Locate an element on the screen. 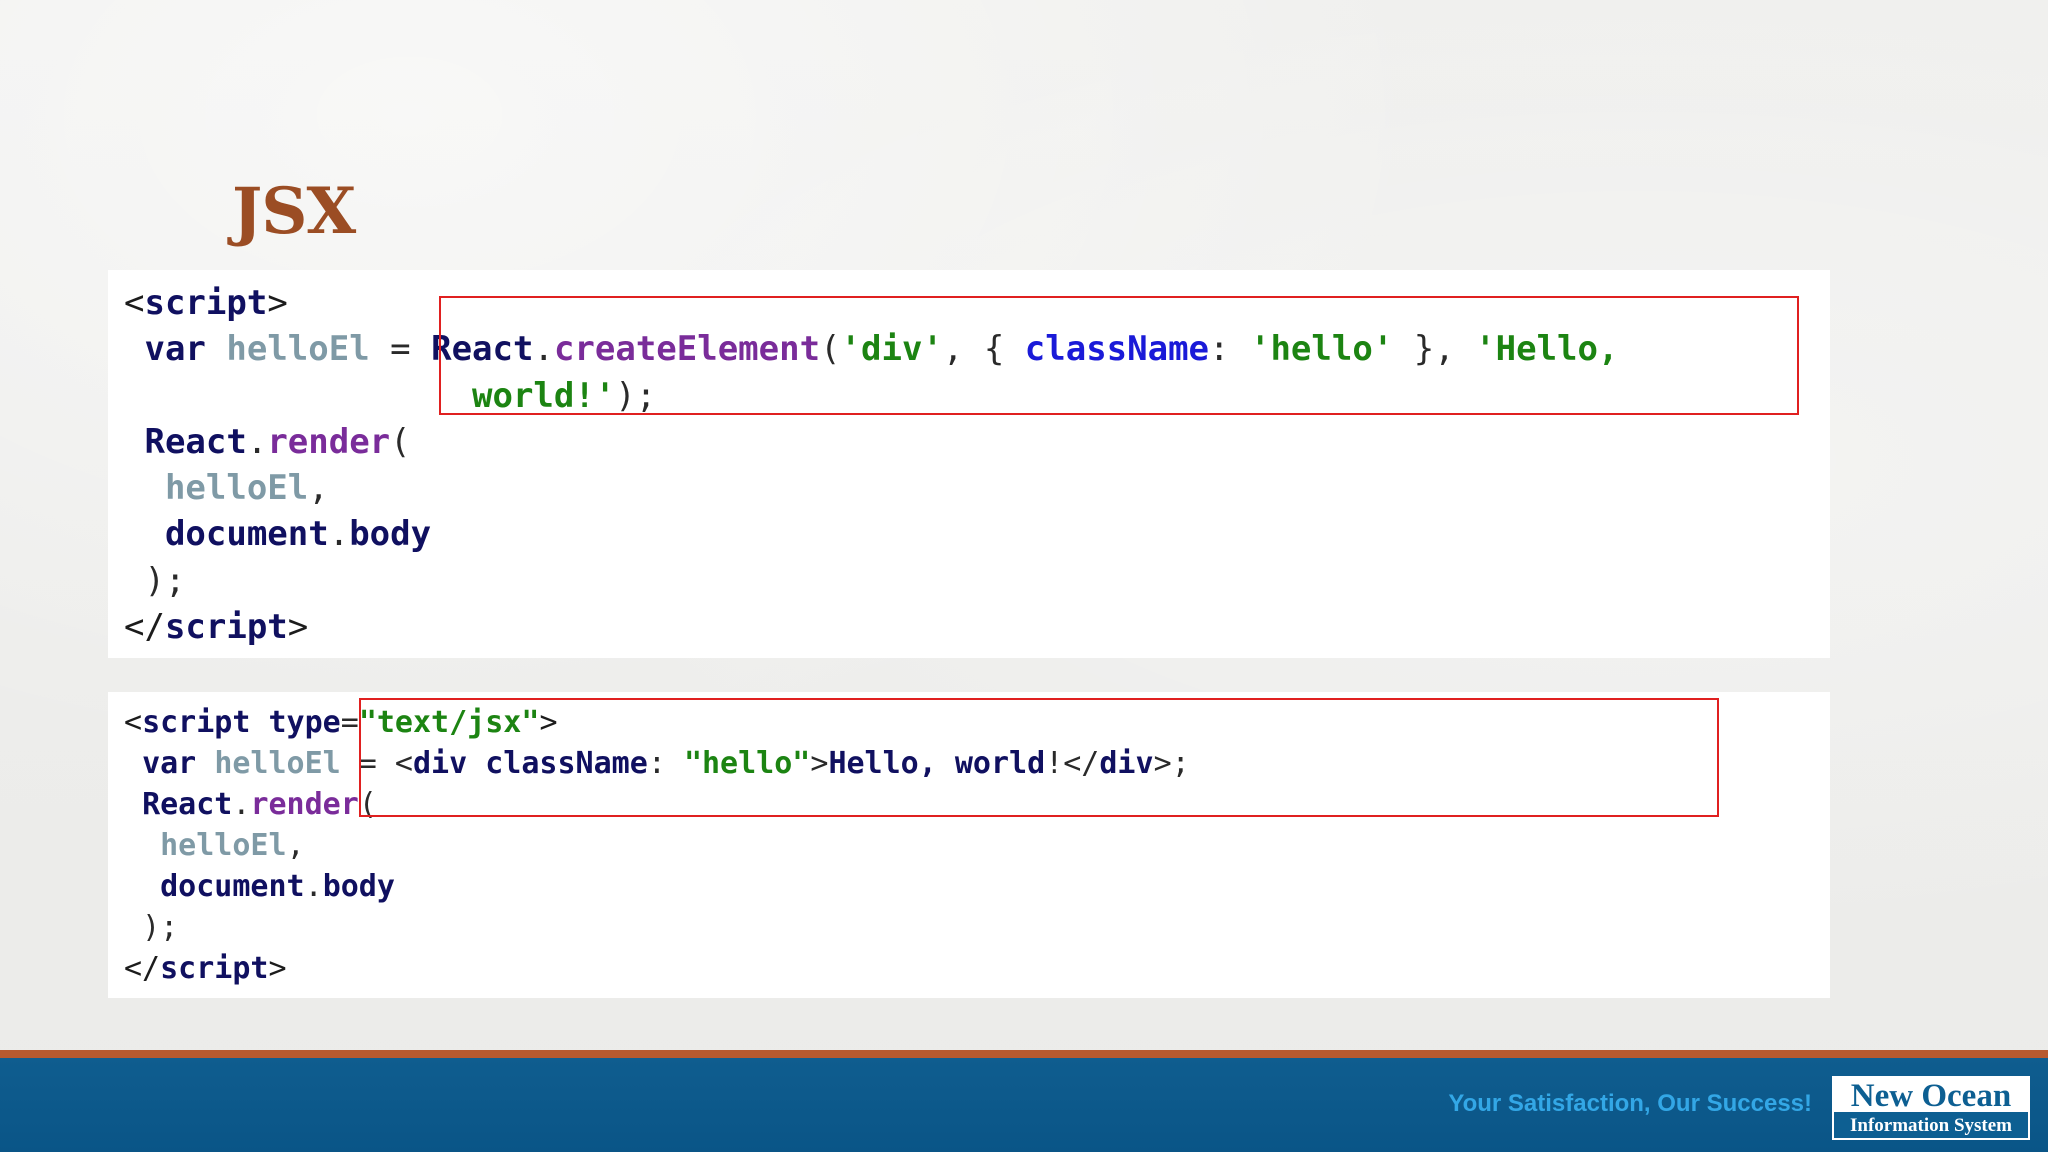 Image resolution: width=2048 pixels, height=1152 pixels. code_block_2-token: !</ is located at coordinates (1072, 763).